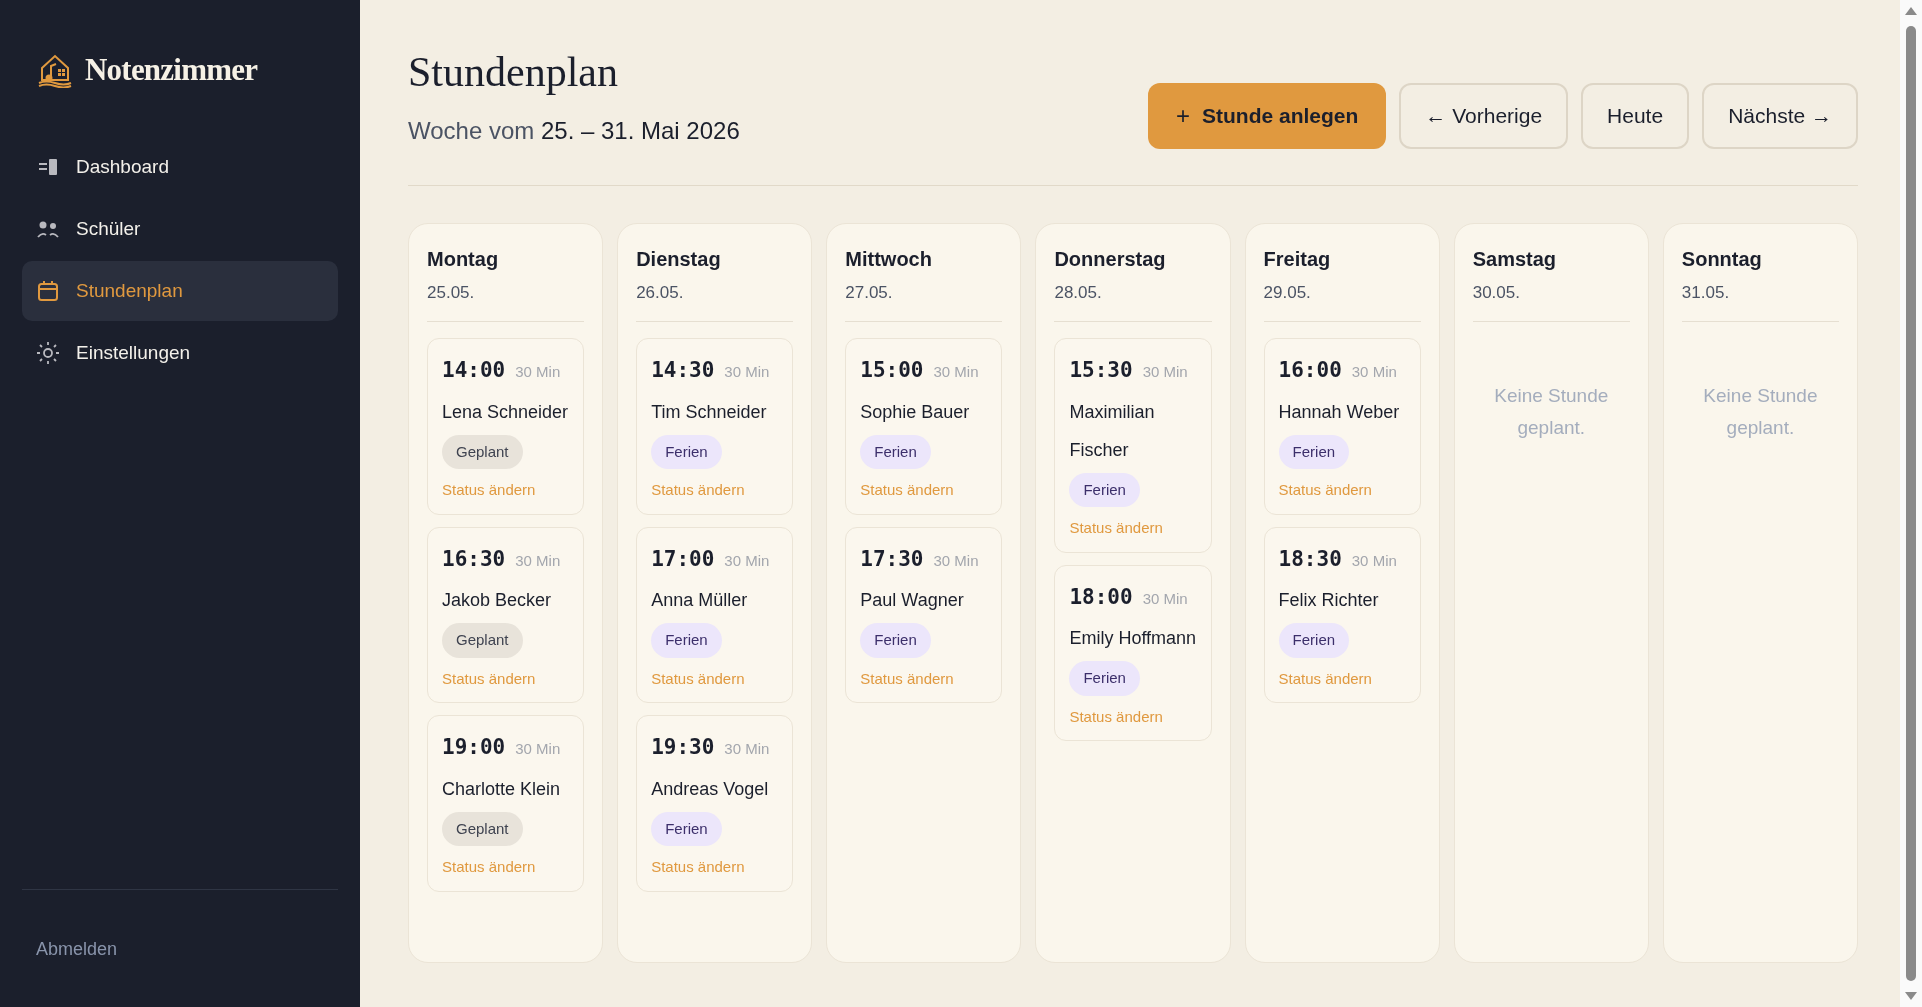 The width and height of the screenshot is (1922, 1007). What do you see at coordinates (892, 370) in the screenshot?
I see `lesson-time: 15:00` at bounding box center [892, 370].